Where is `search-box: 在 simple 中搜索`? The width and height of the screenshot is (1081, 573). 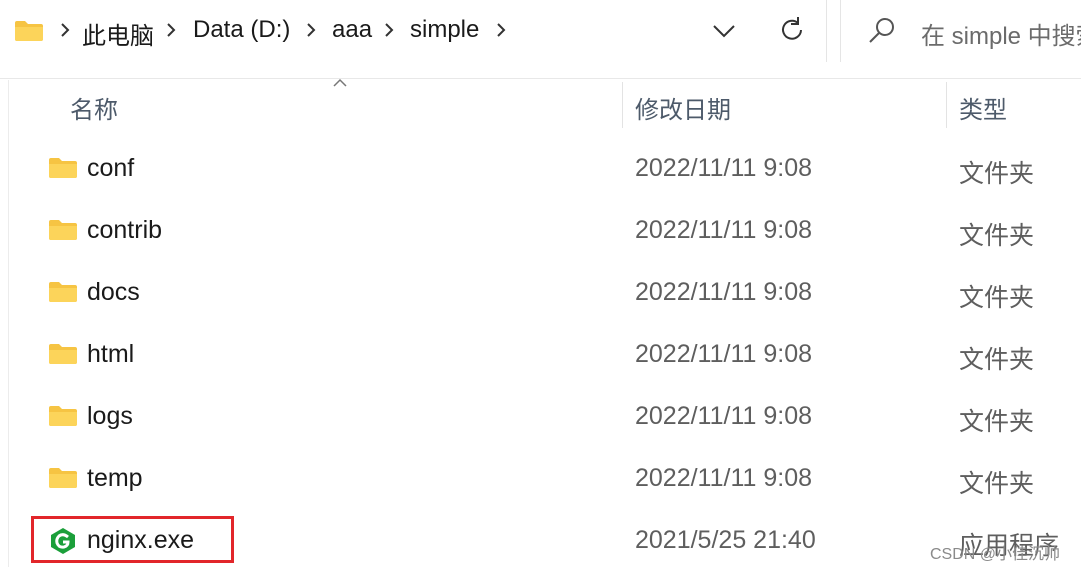
search-box: 在 simple 中搜索 is located at coordinates (960, 31).